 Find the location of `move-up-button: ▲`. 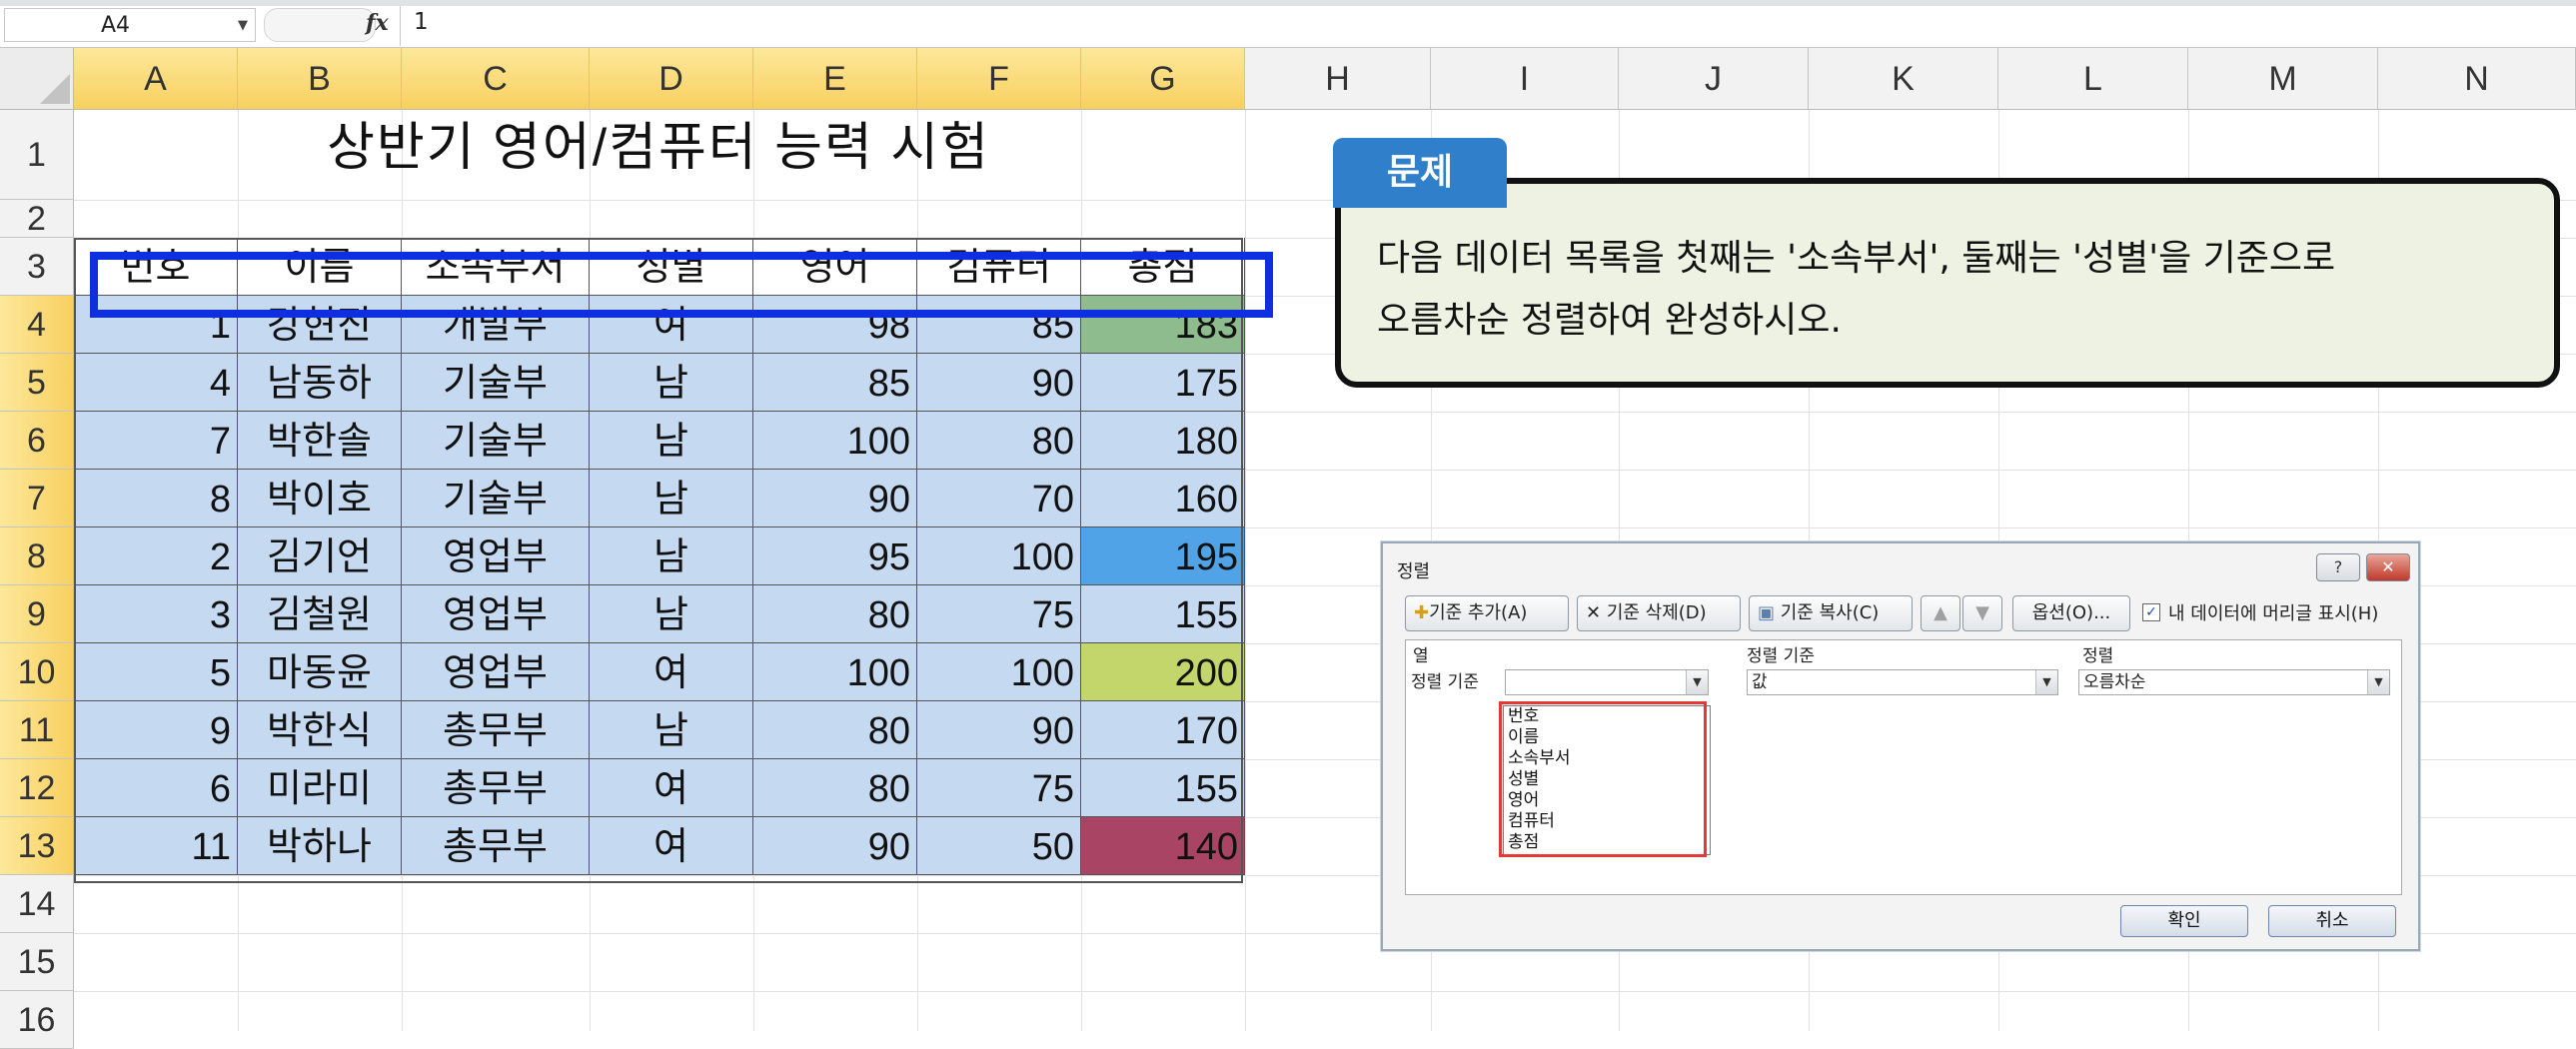

move-up-button: ▲ is located at coordinates (1940, 613).